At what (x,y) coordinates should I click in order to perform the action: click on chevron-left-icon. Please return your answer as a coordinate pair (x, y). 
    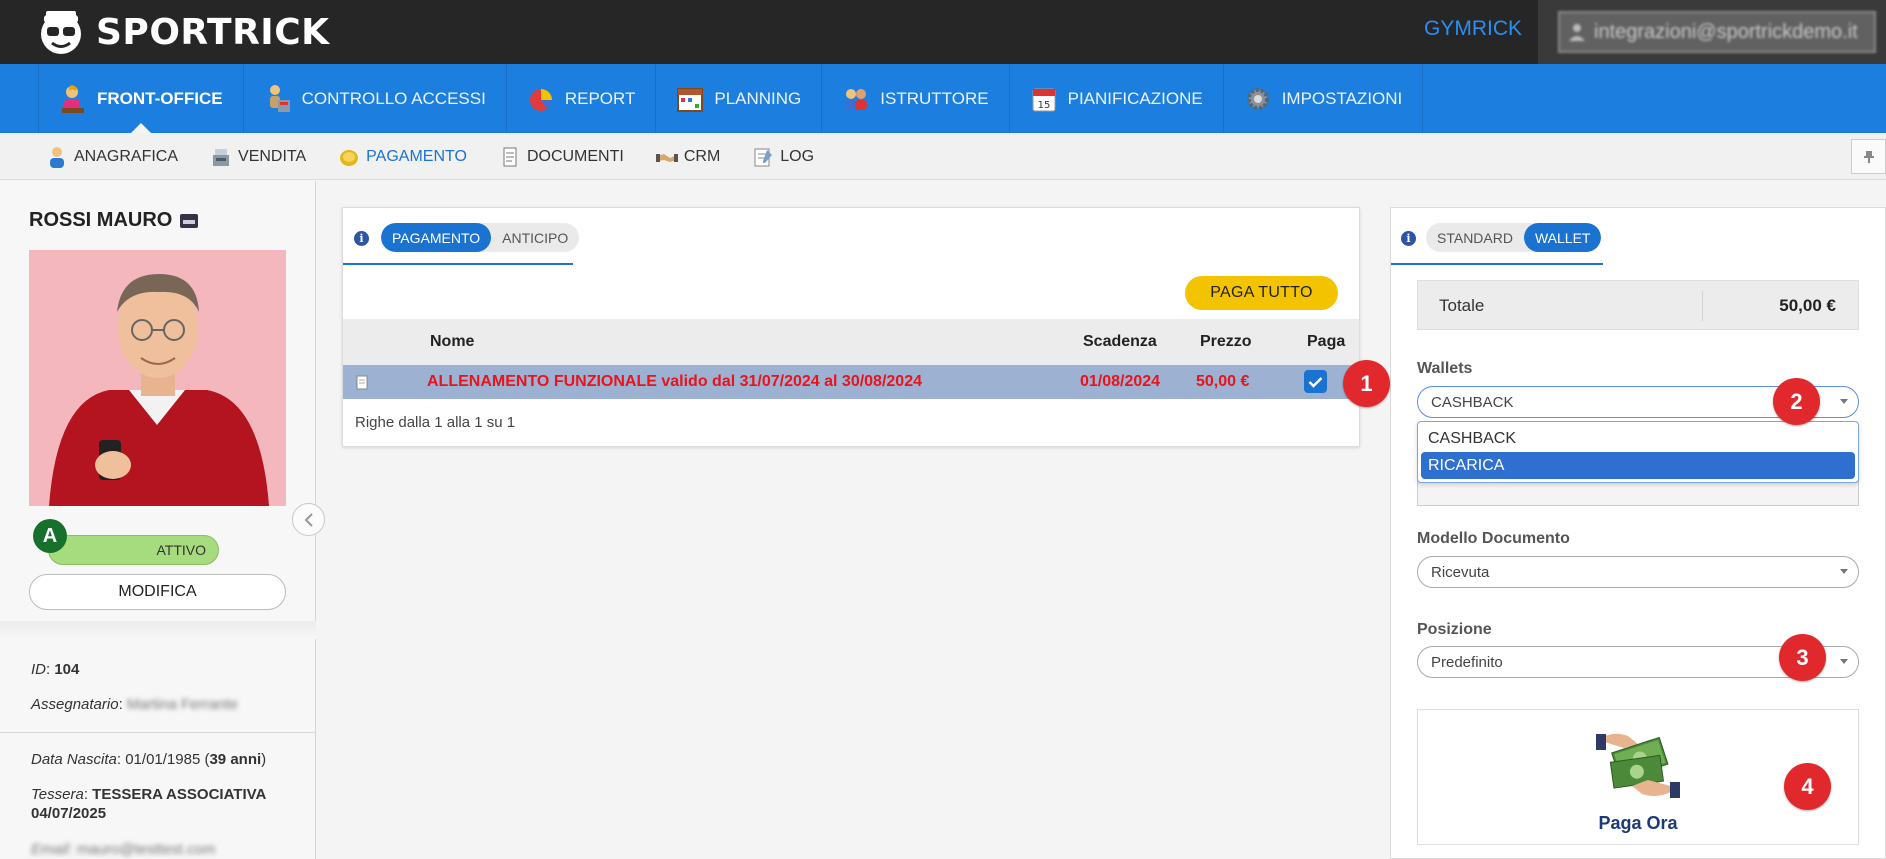
    Looking at the image, I should click on (308, 519).